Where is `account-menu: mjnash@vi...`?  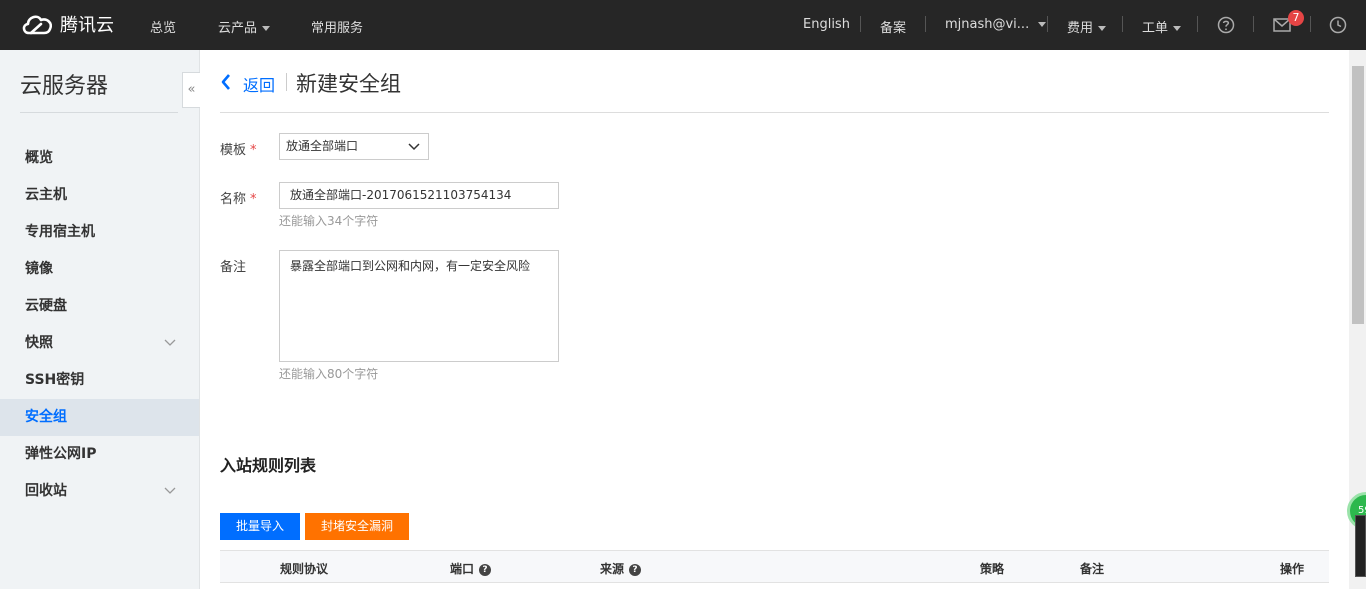
account-menu: mjnash@vi... is located at coordinates (996, 24).